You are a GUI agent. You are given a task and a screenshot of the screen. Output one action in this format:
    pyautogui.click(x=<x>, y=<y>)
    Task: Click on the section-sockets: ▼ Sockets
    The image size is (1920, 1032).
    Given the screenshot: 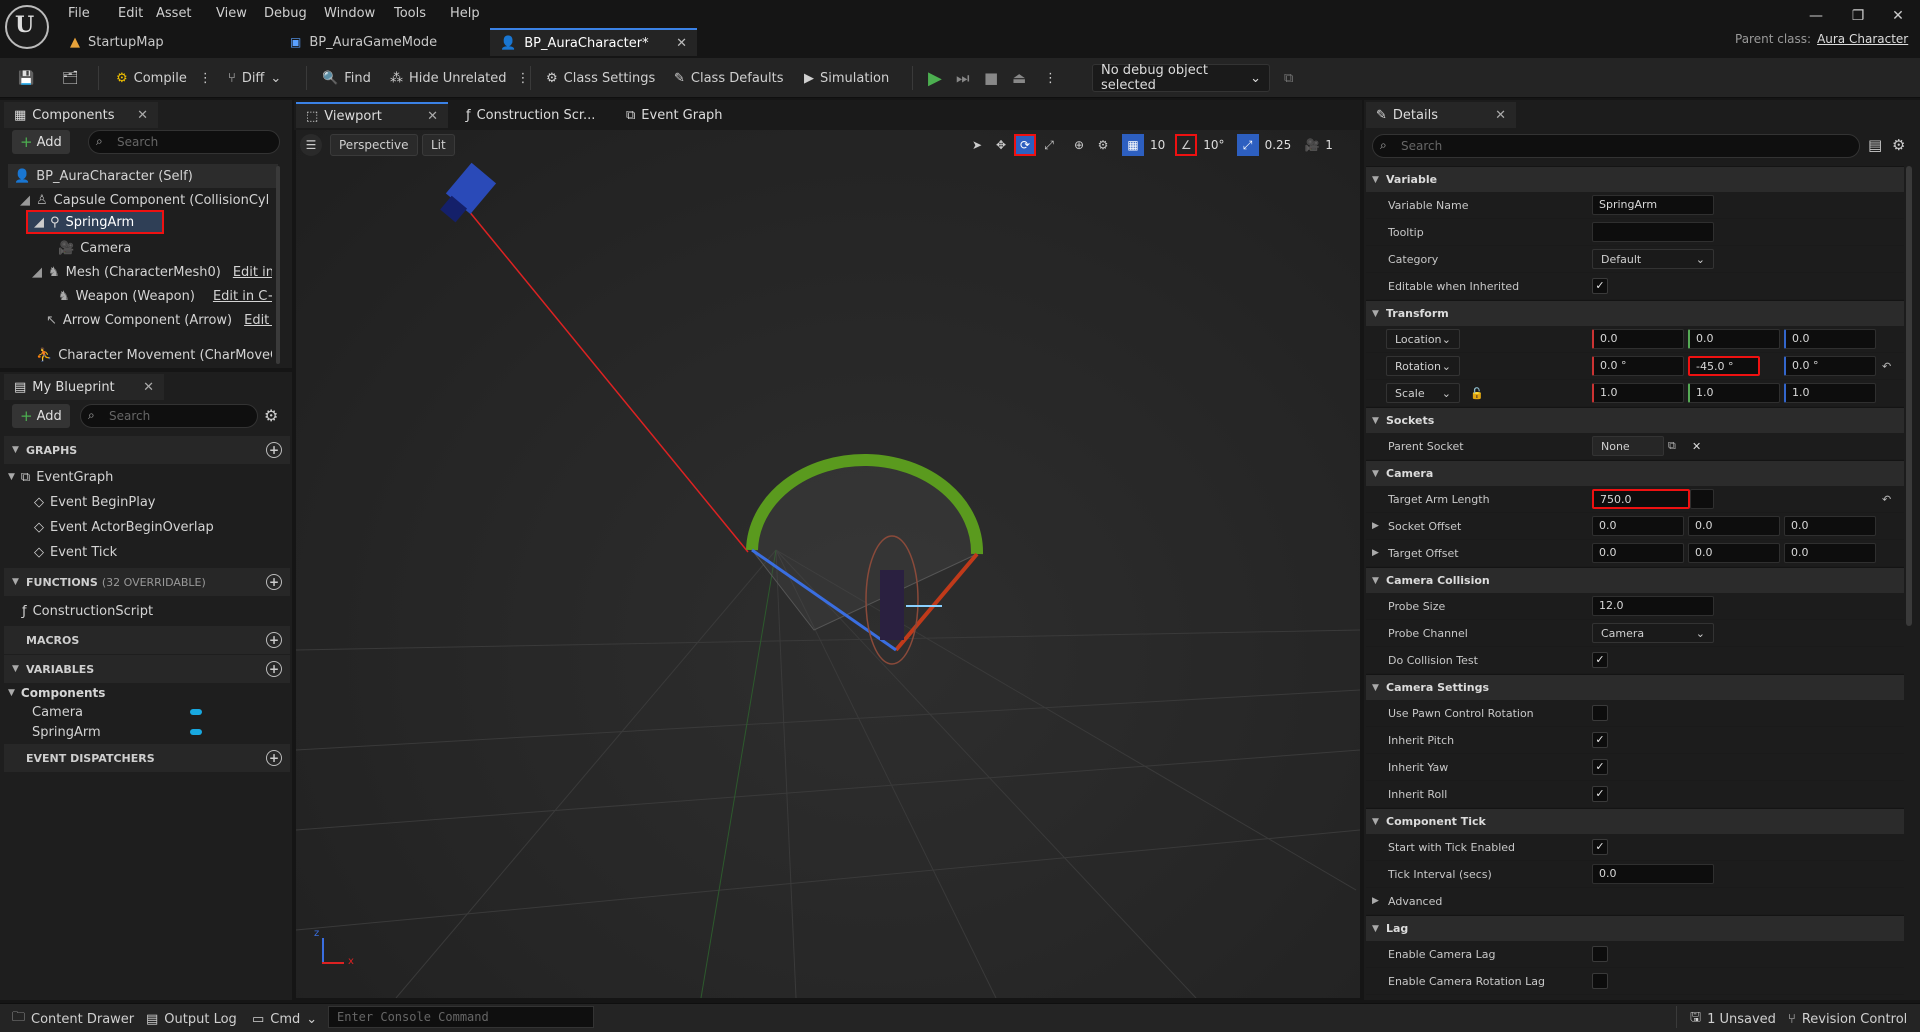 What is the action you would take?
    pyautogui.click(x=1635, y=420)
    